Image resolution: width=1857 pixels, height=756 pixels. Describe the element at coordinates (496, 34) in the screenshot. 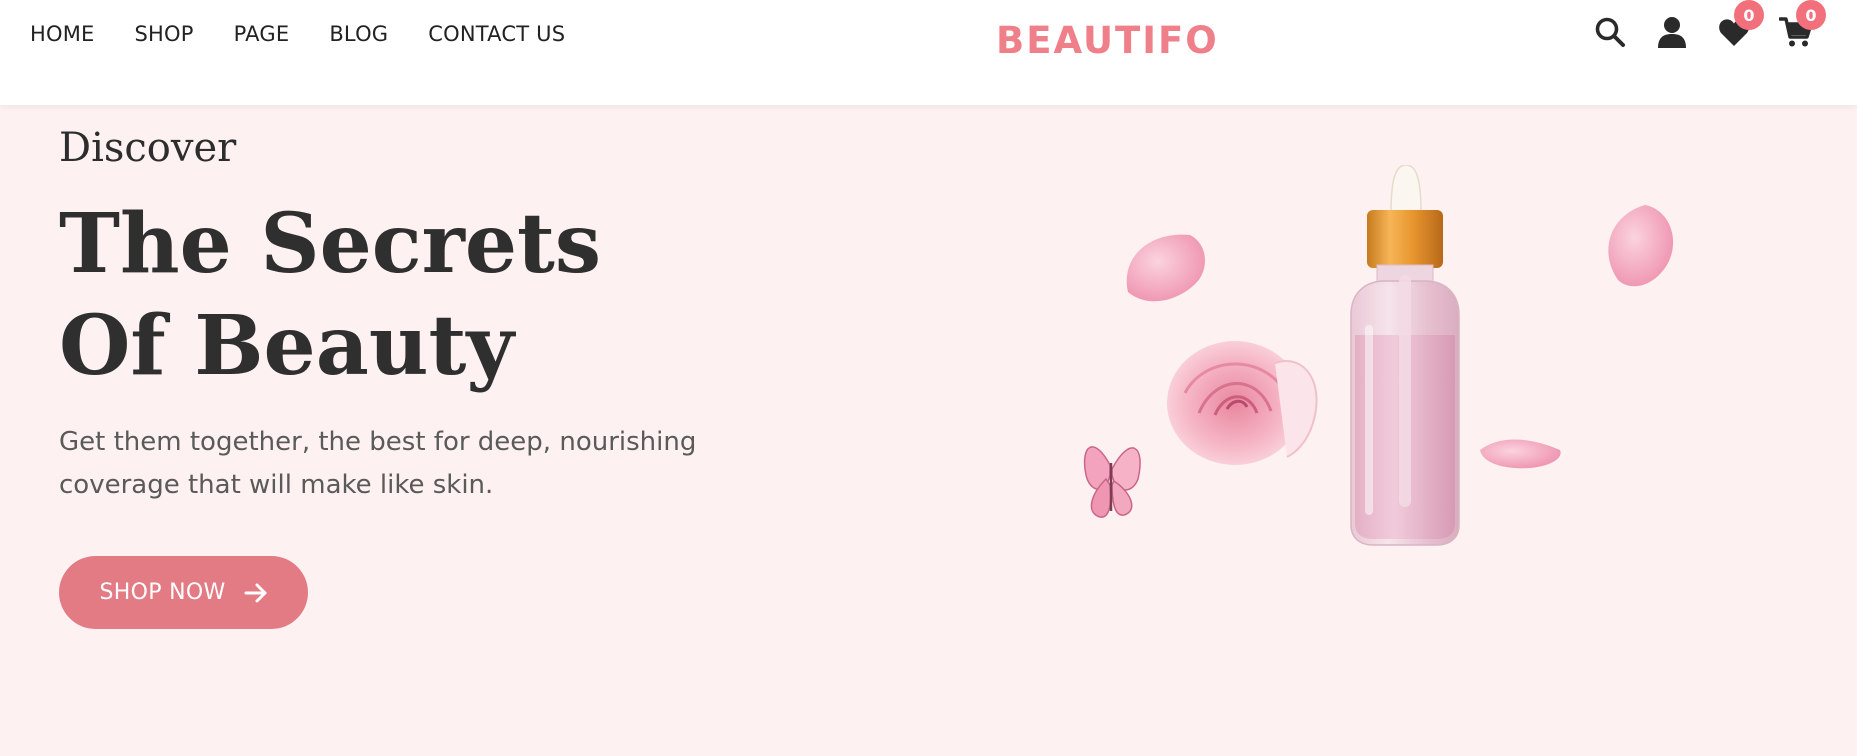

I see `nav-item-contact: CONTACT US` at that location.